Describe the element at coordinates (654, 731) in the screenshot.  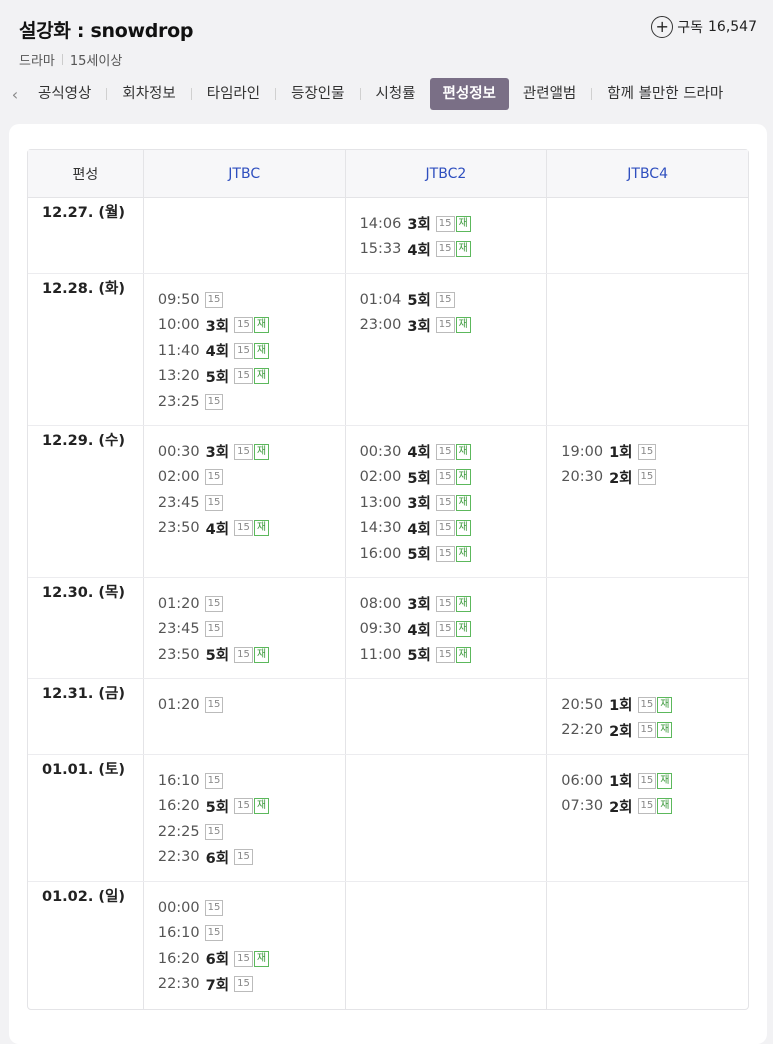
I see `broadcast-entry: 22:20 2회 15 재` at that location.